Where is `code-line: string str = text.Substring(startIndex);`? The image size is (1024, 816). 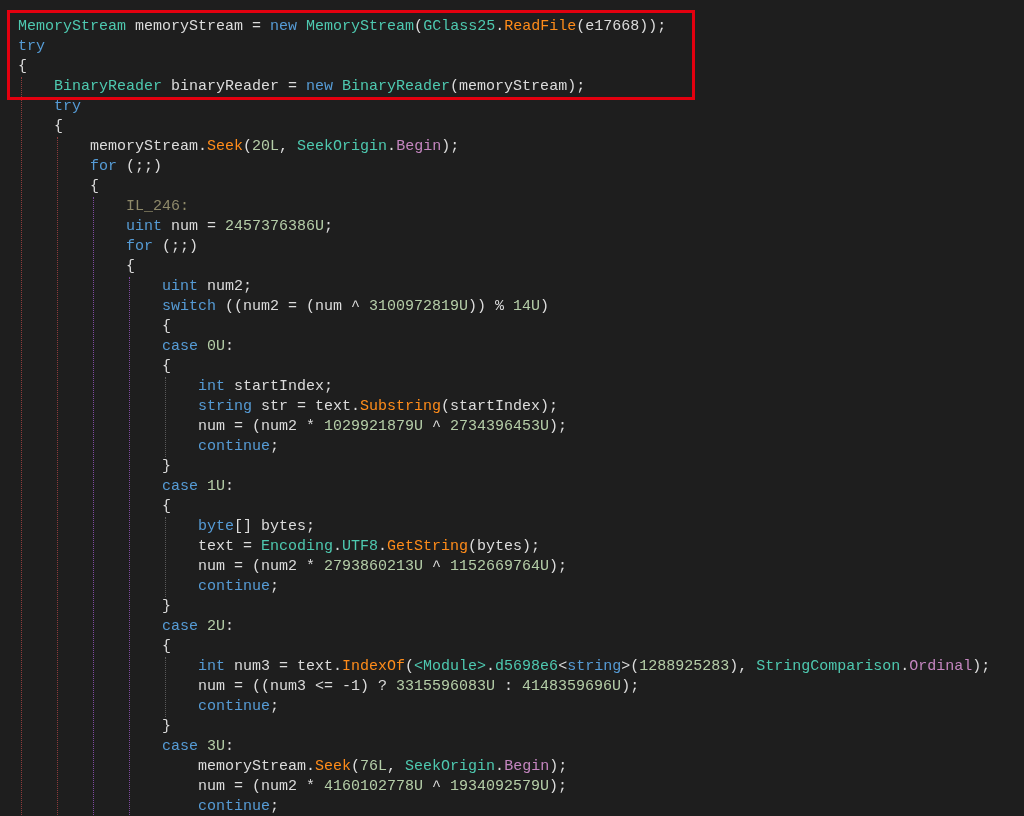
code-line: string str = text.Substring(startIndex); is located at coordinates (378, 407).